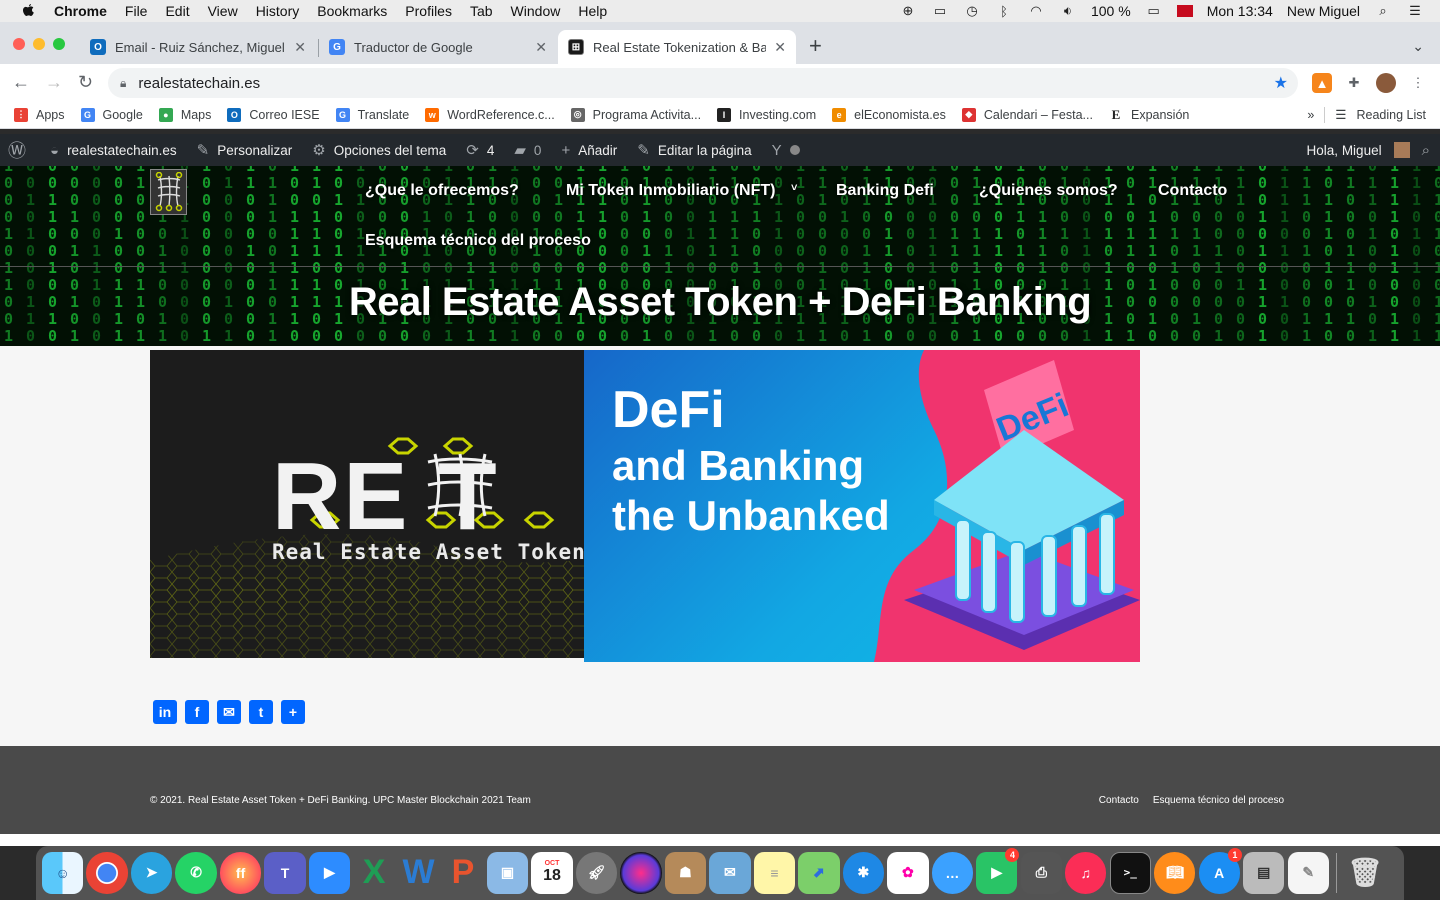 Image resolution: width=1440 pixels, height=900 pixels. What do you see at coordinates (908, 873) in the screenshot?
I see `photos-icon: ✿` at bounding box center [908, 873].